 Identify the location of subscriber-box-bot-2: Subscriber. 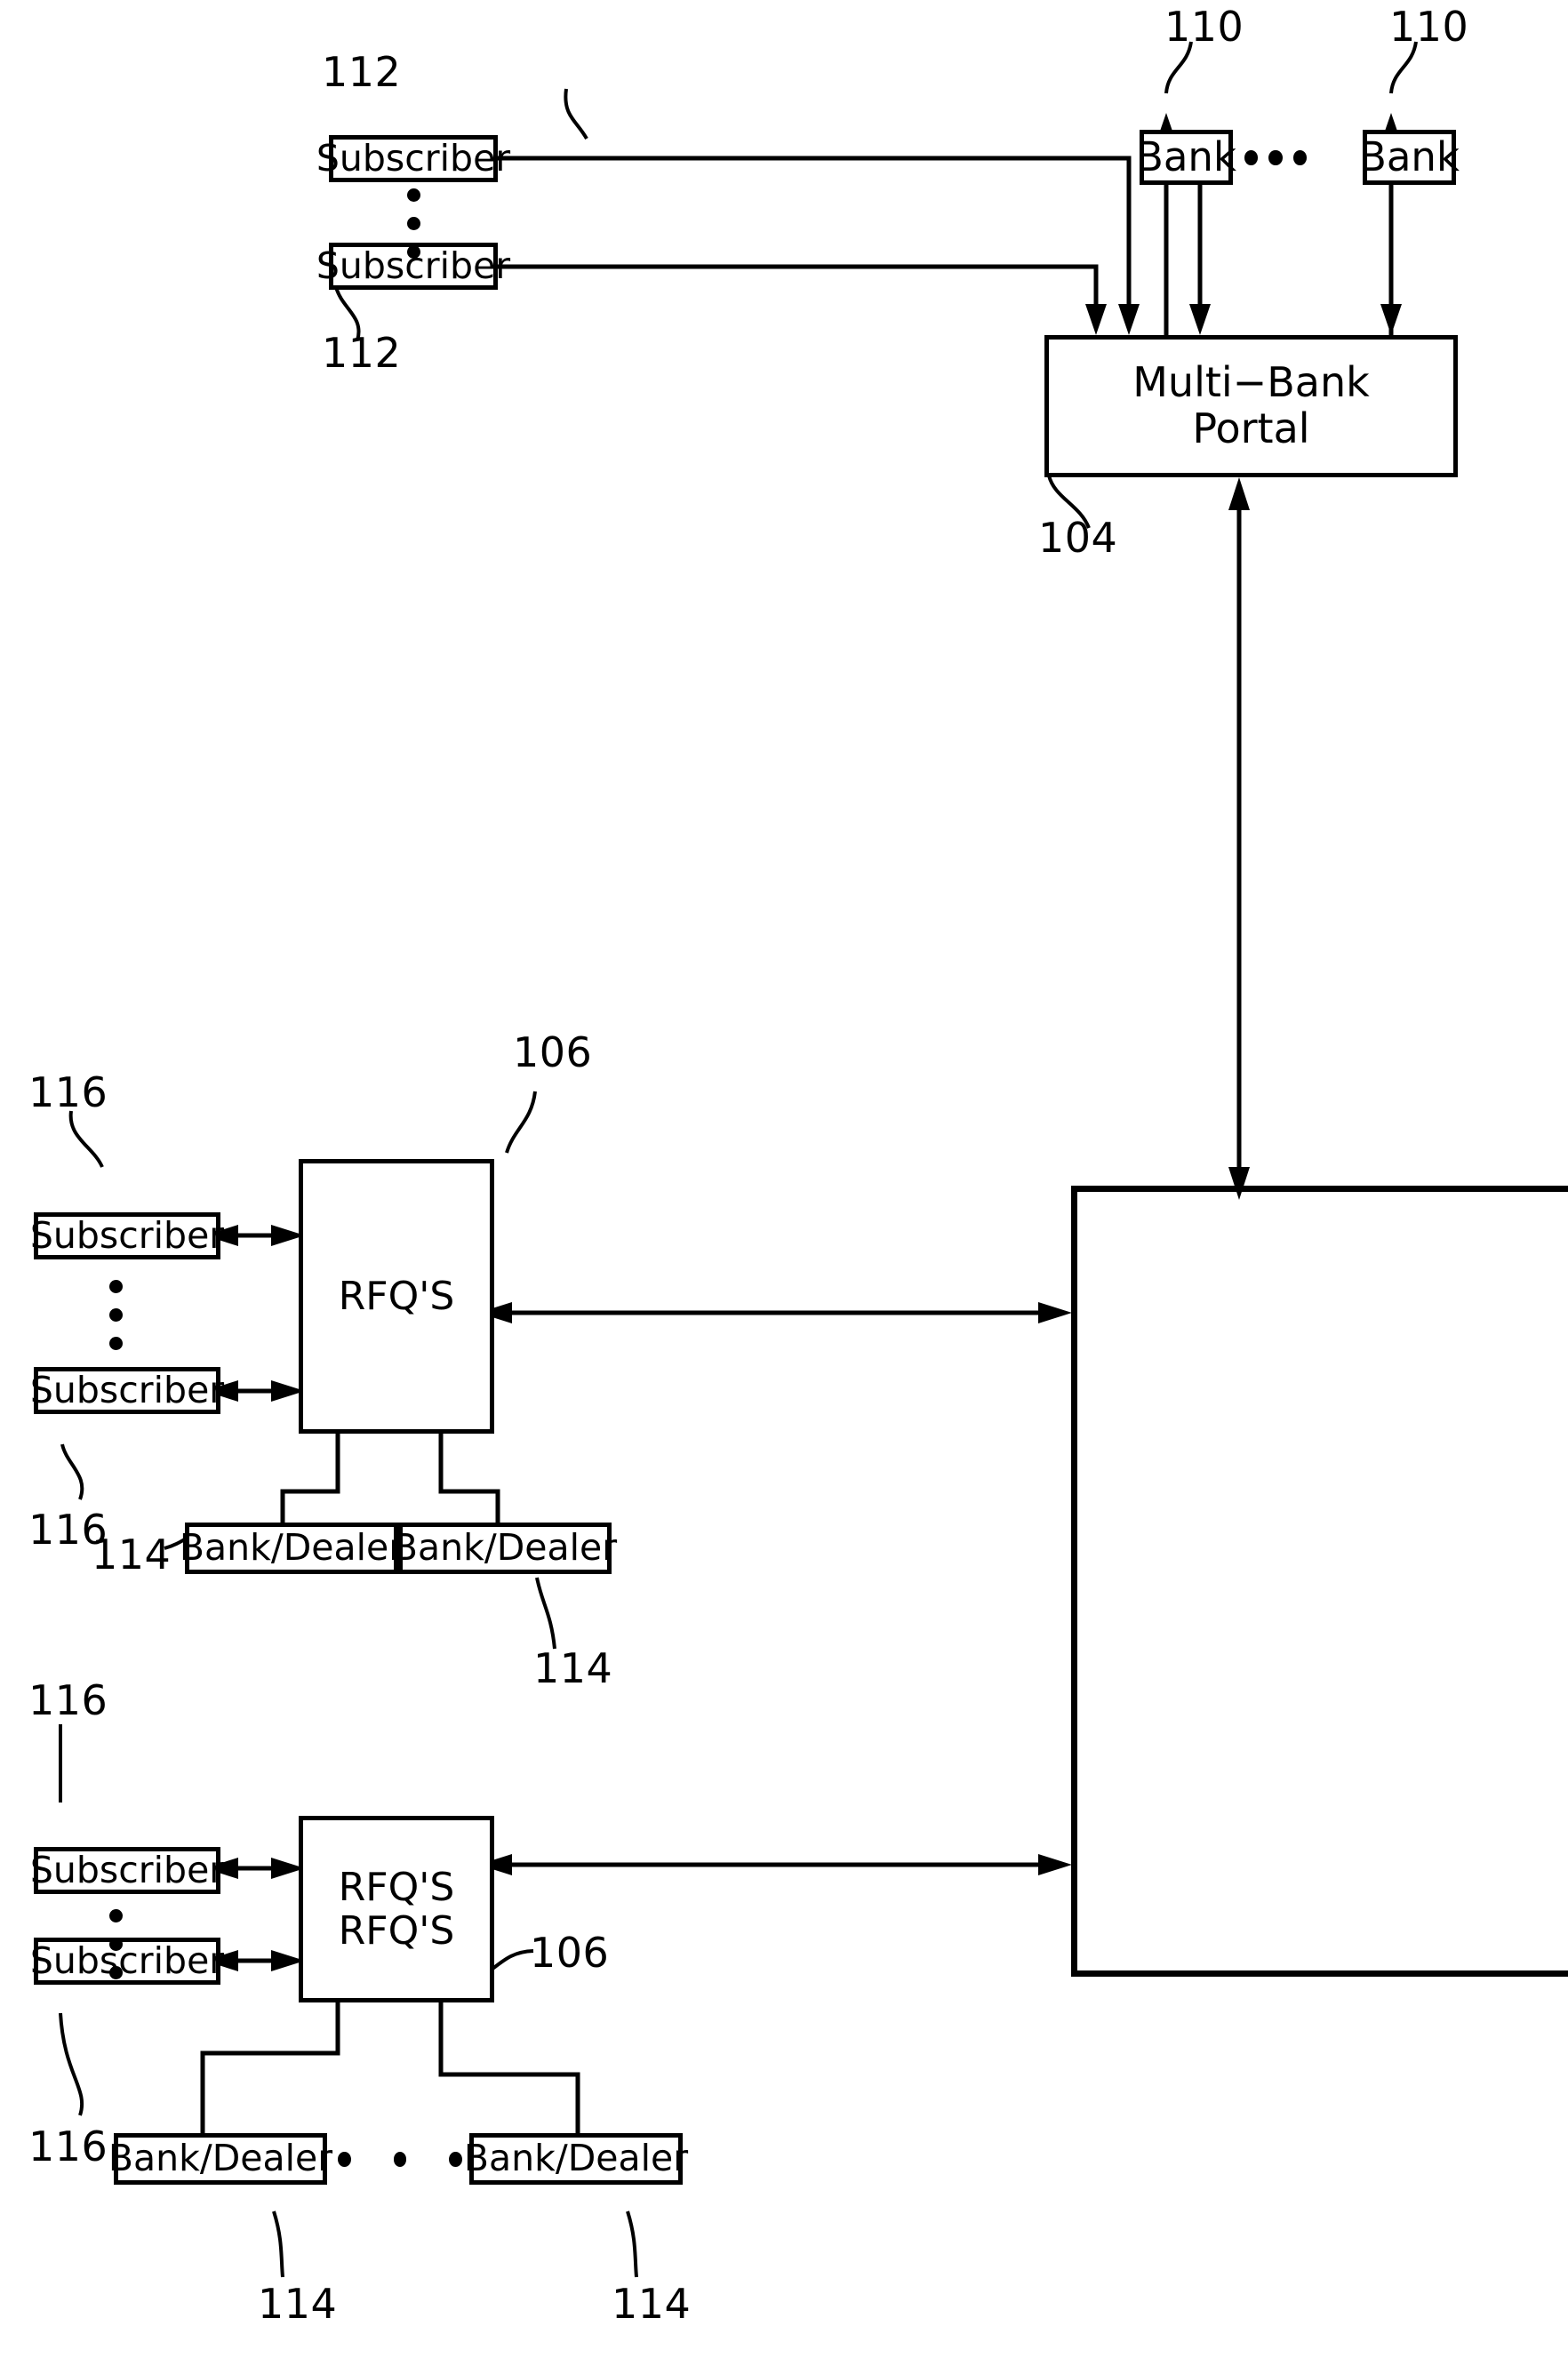
(127, 1962).